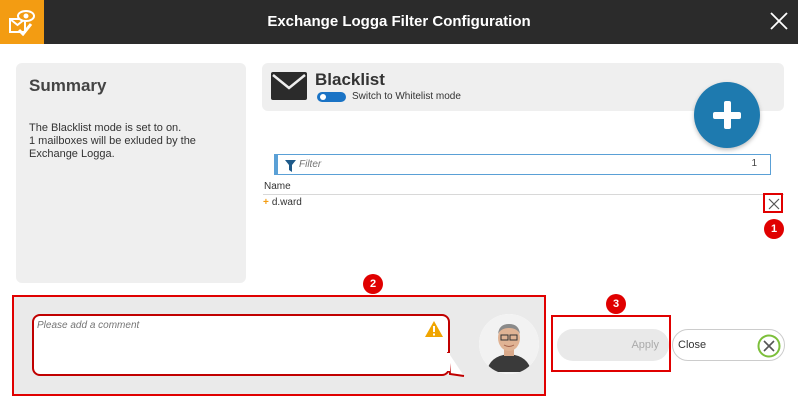 This screenshot has width=798, height=406. I want to click on summary-title: Summary, so click(68, 85).